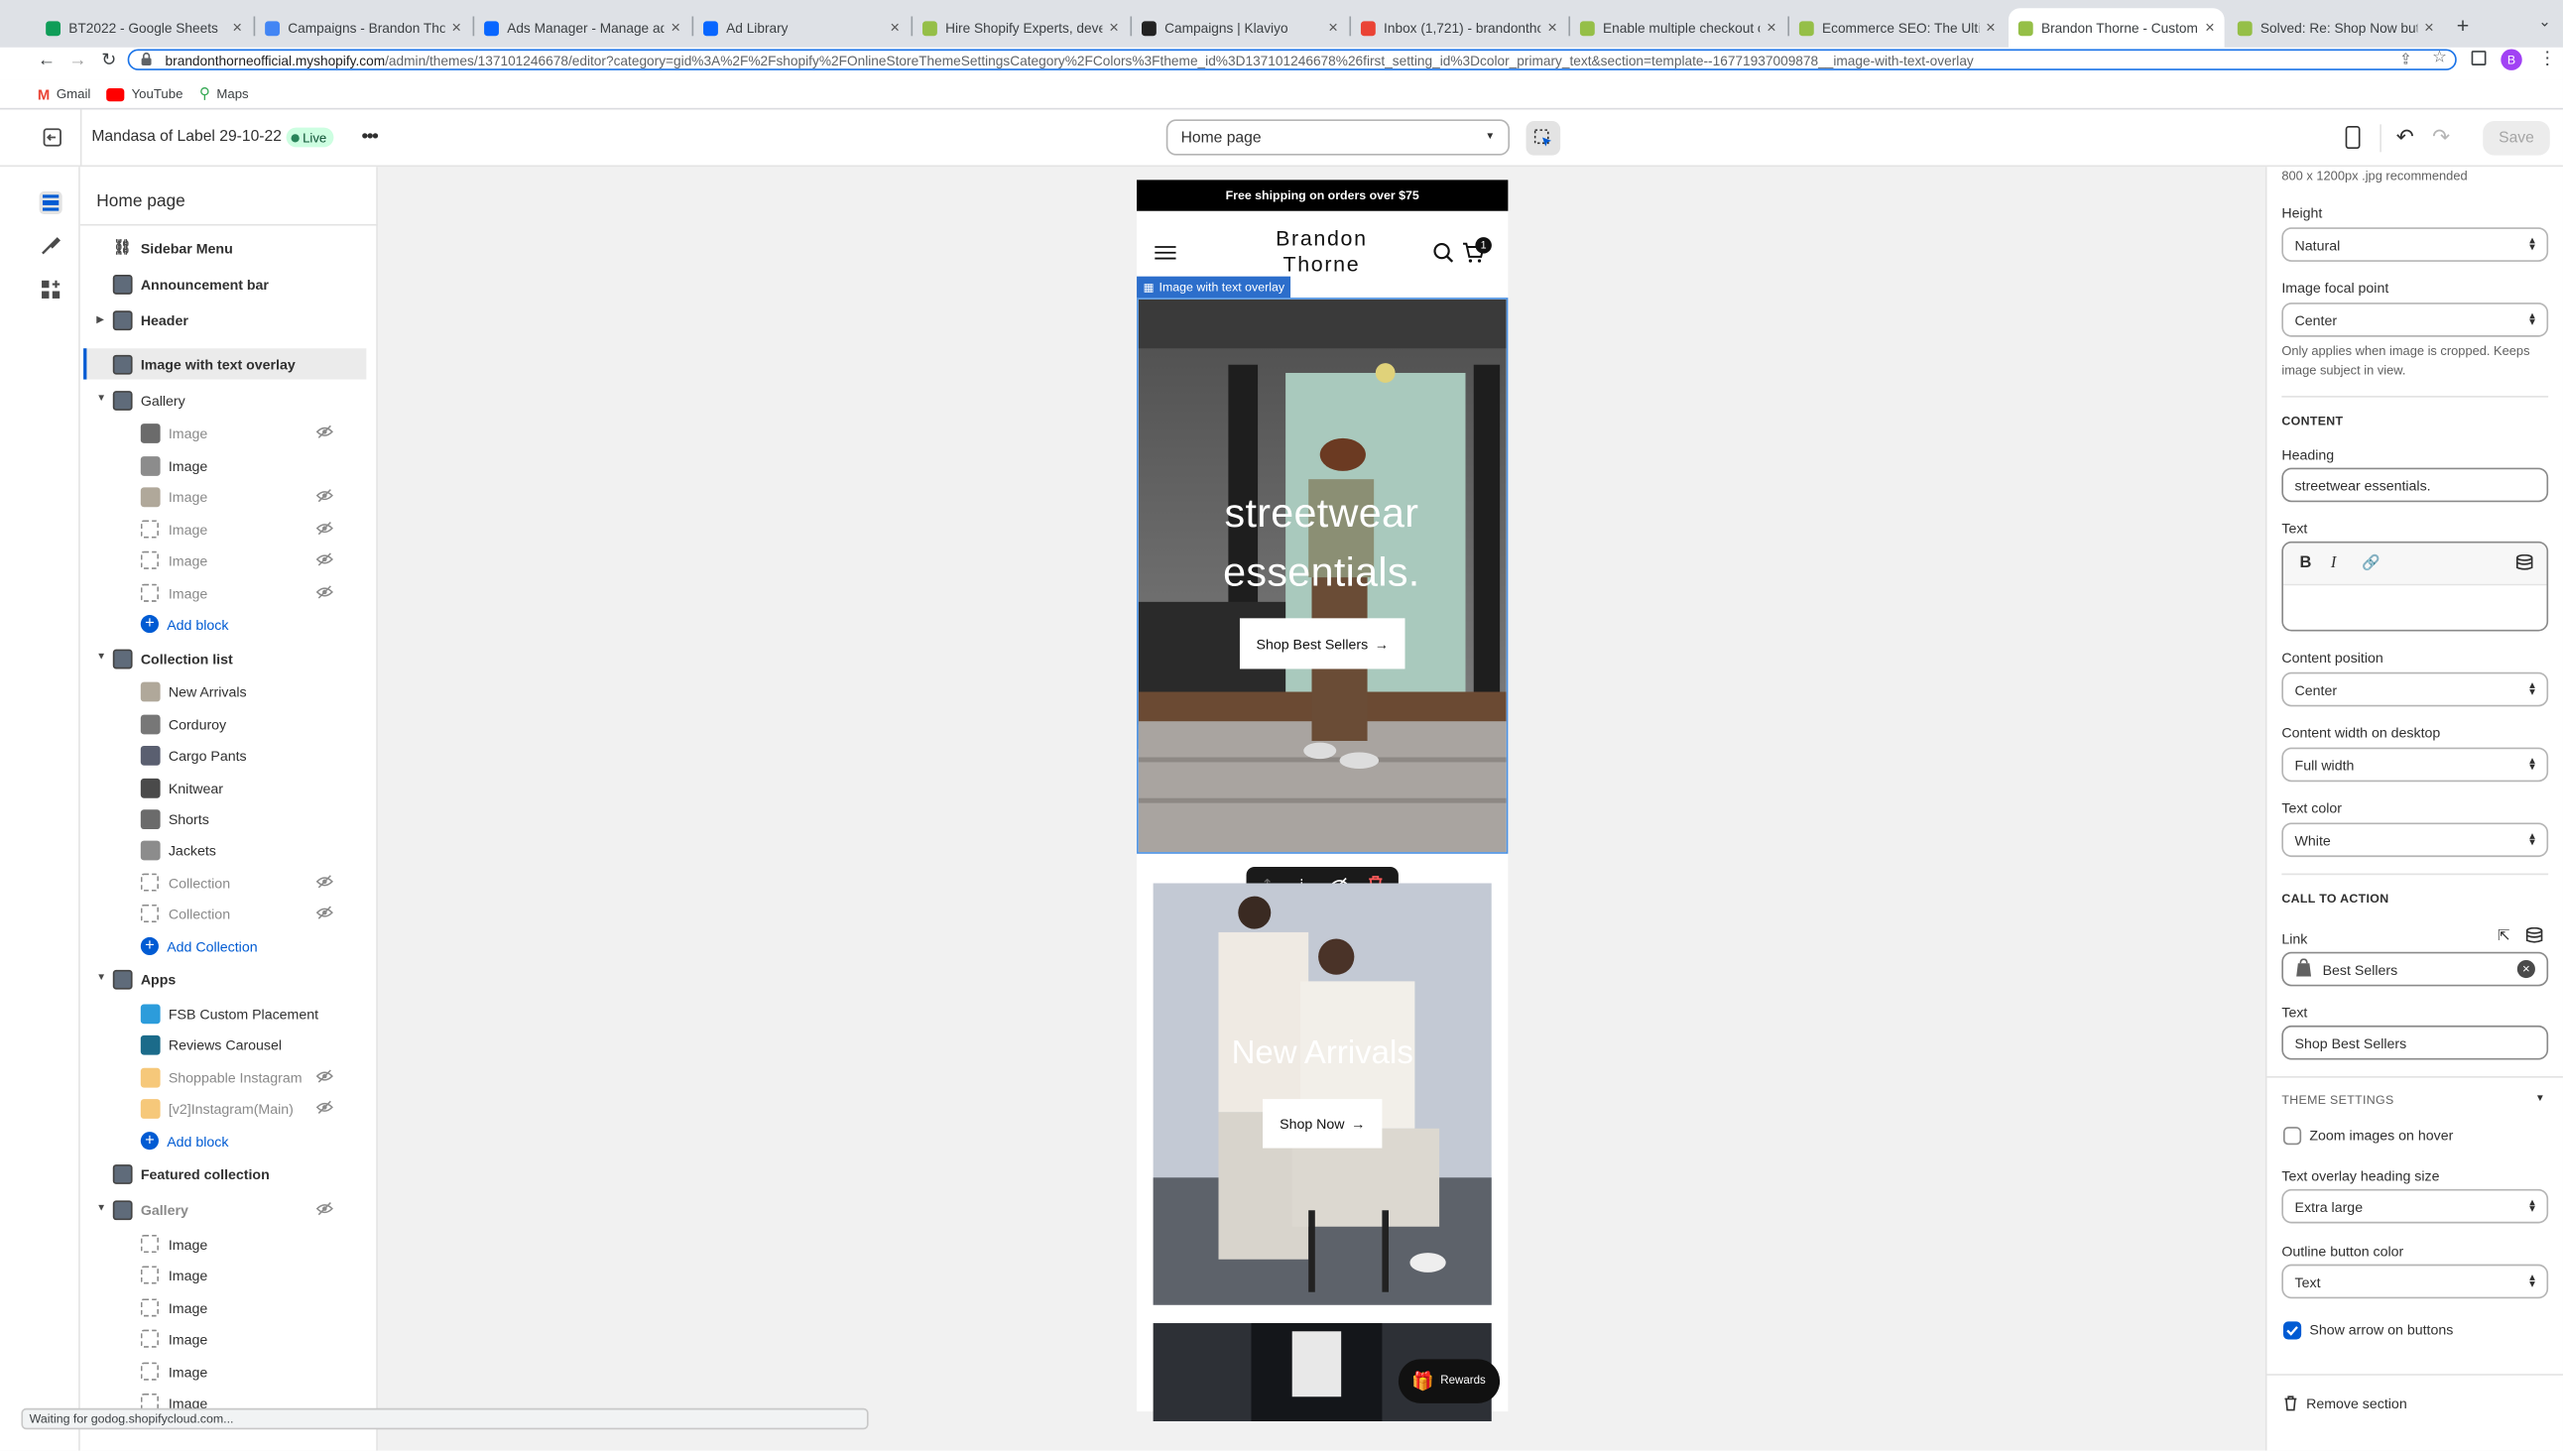 The image size is (2563, 1456). I want to click on sections-icon, so click(50, 202).